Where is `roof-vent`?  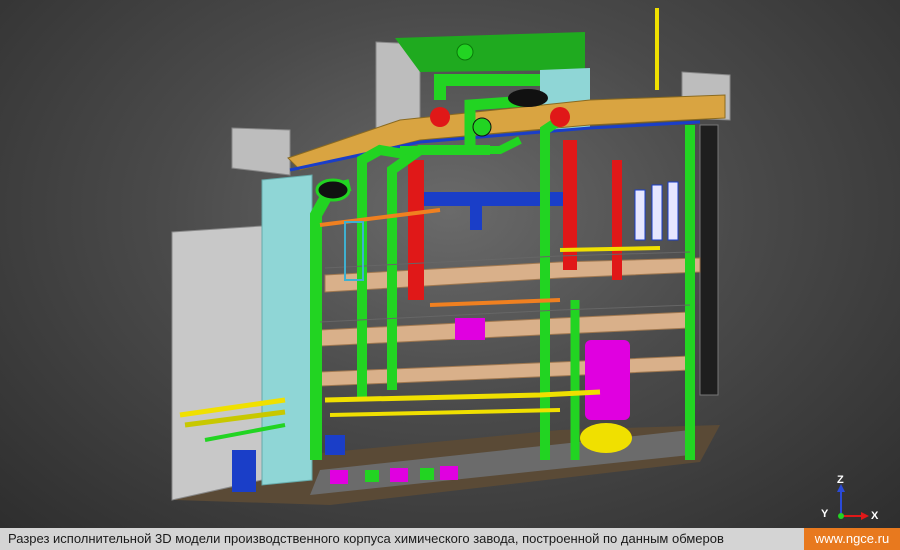 roof-vent is located at coordinates (465, 52).